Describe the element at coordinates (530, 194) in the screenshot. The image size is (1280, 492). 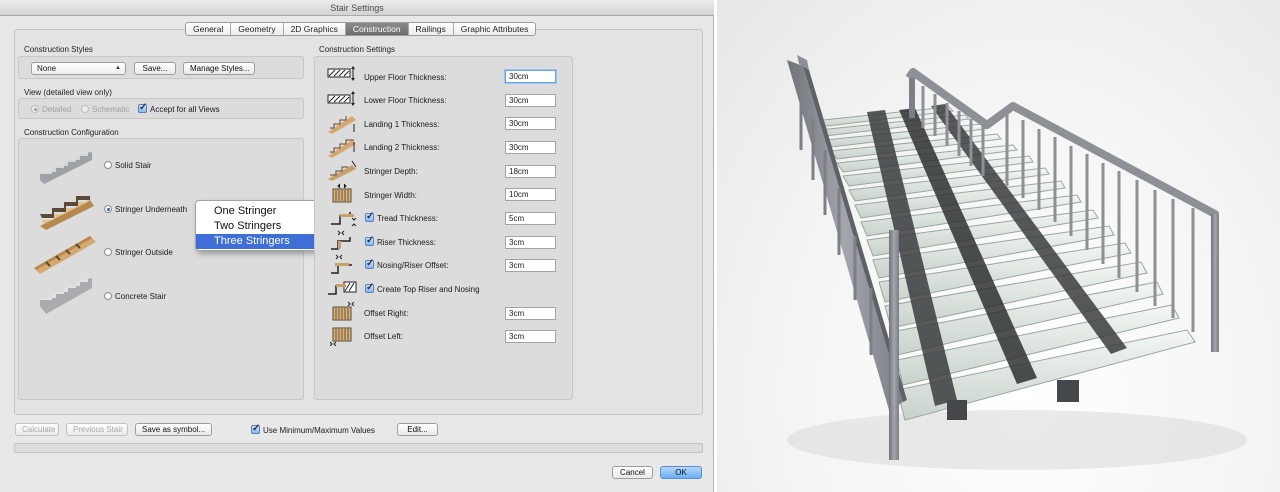
I see `stringer-width-field: 10cm` at that location.